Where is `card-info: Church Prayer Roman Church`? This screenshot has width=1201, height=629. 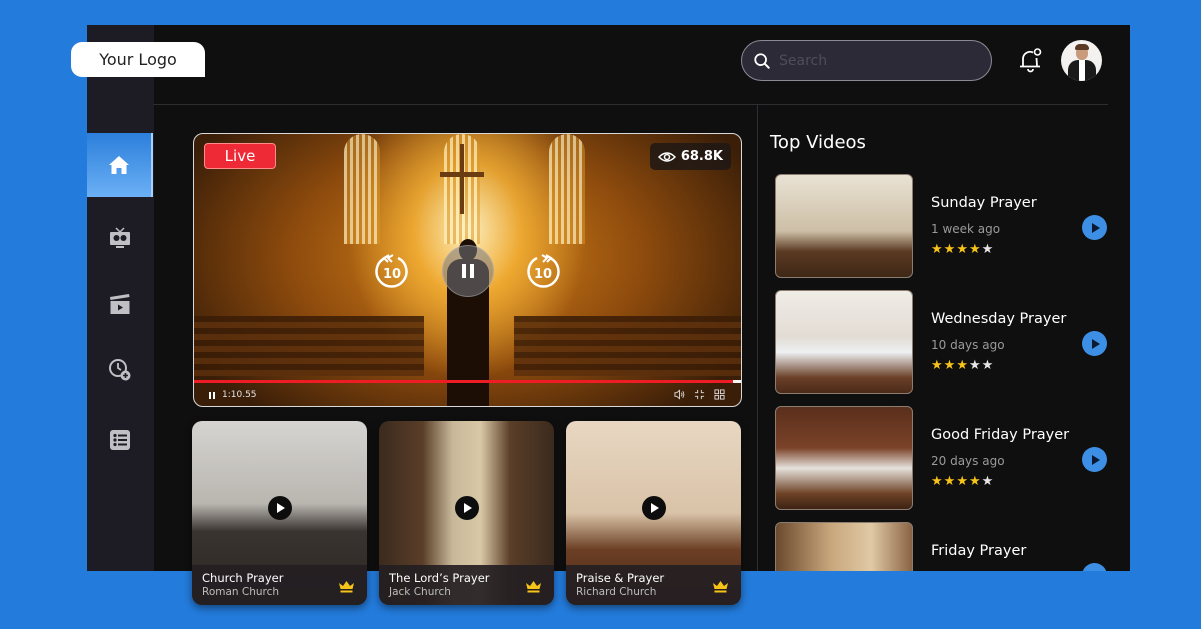
card-info: Church Prayer Roman Church is located at coordinates (279, 585).